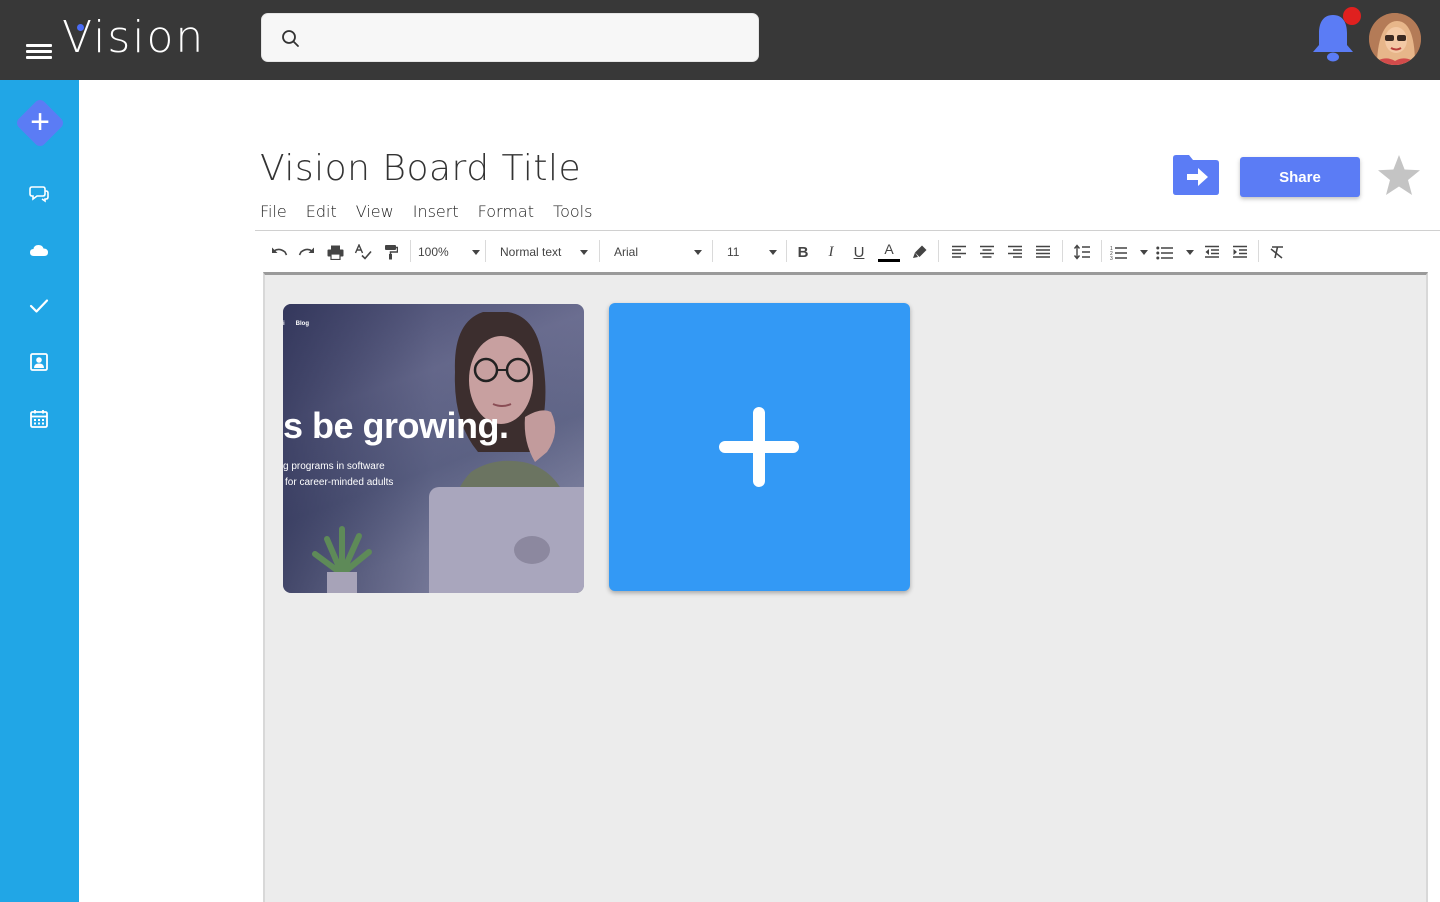  I want to click on sidebar-item-chat, so click(39, 194).